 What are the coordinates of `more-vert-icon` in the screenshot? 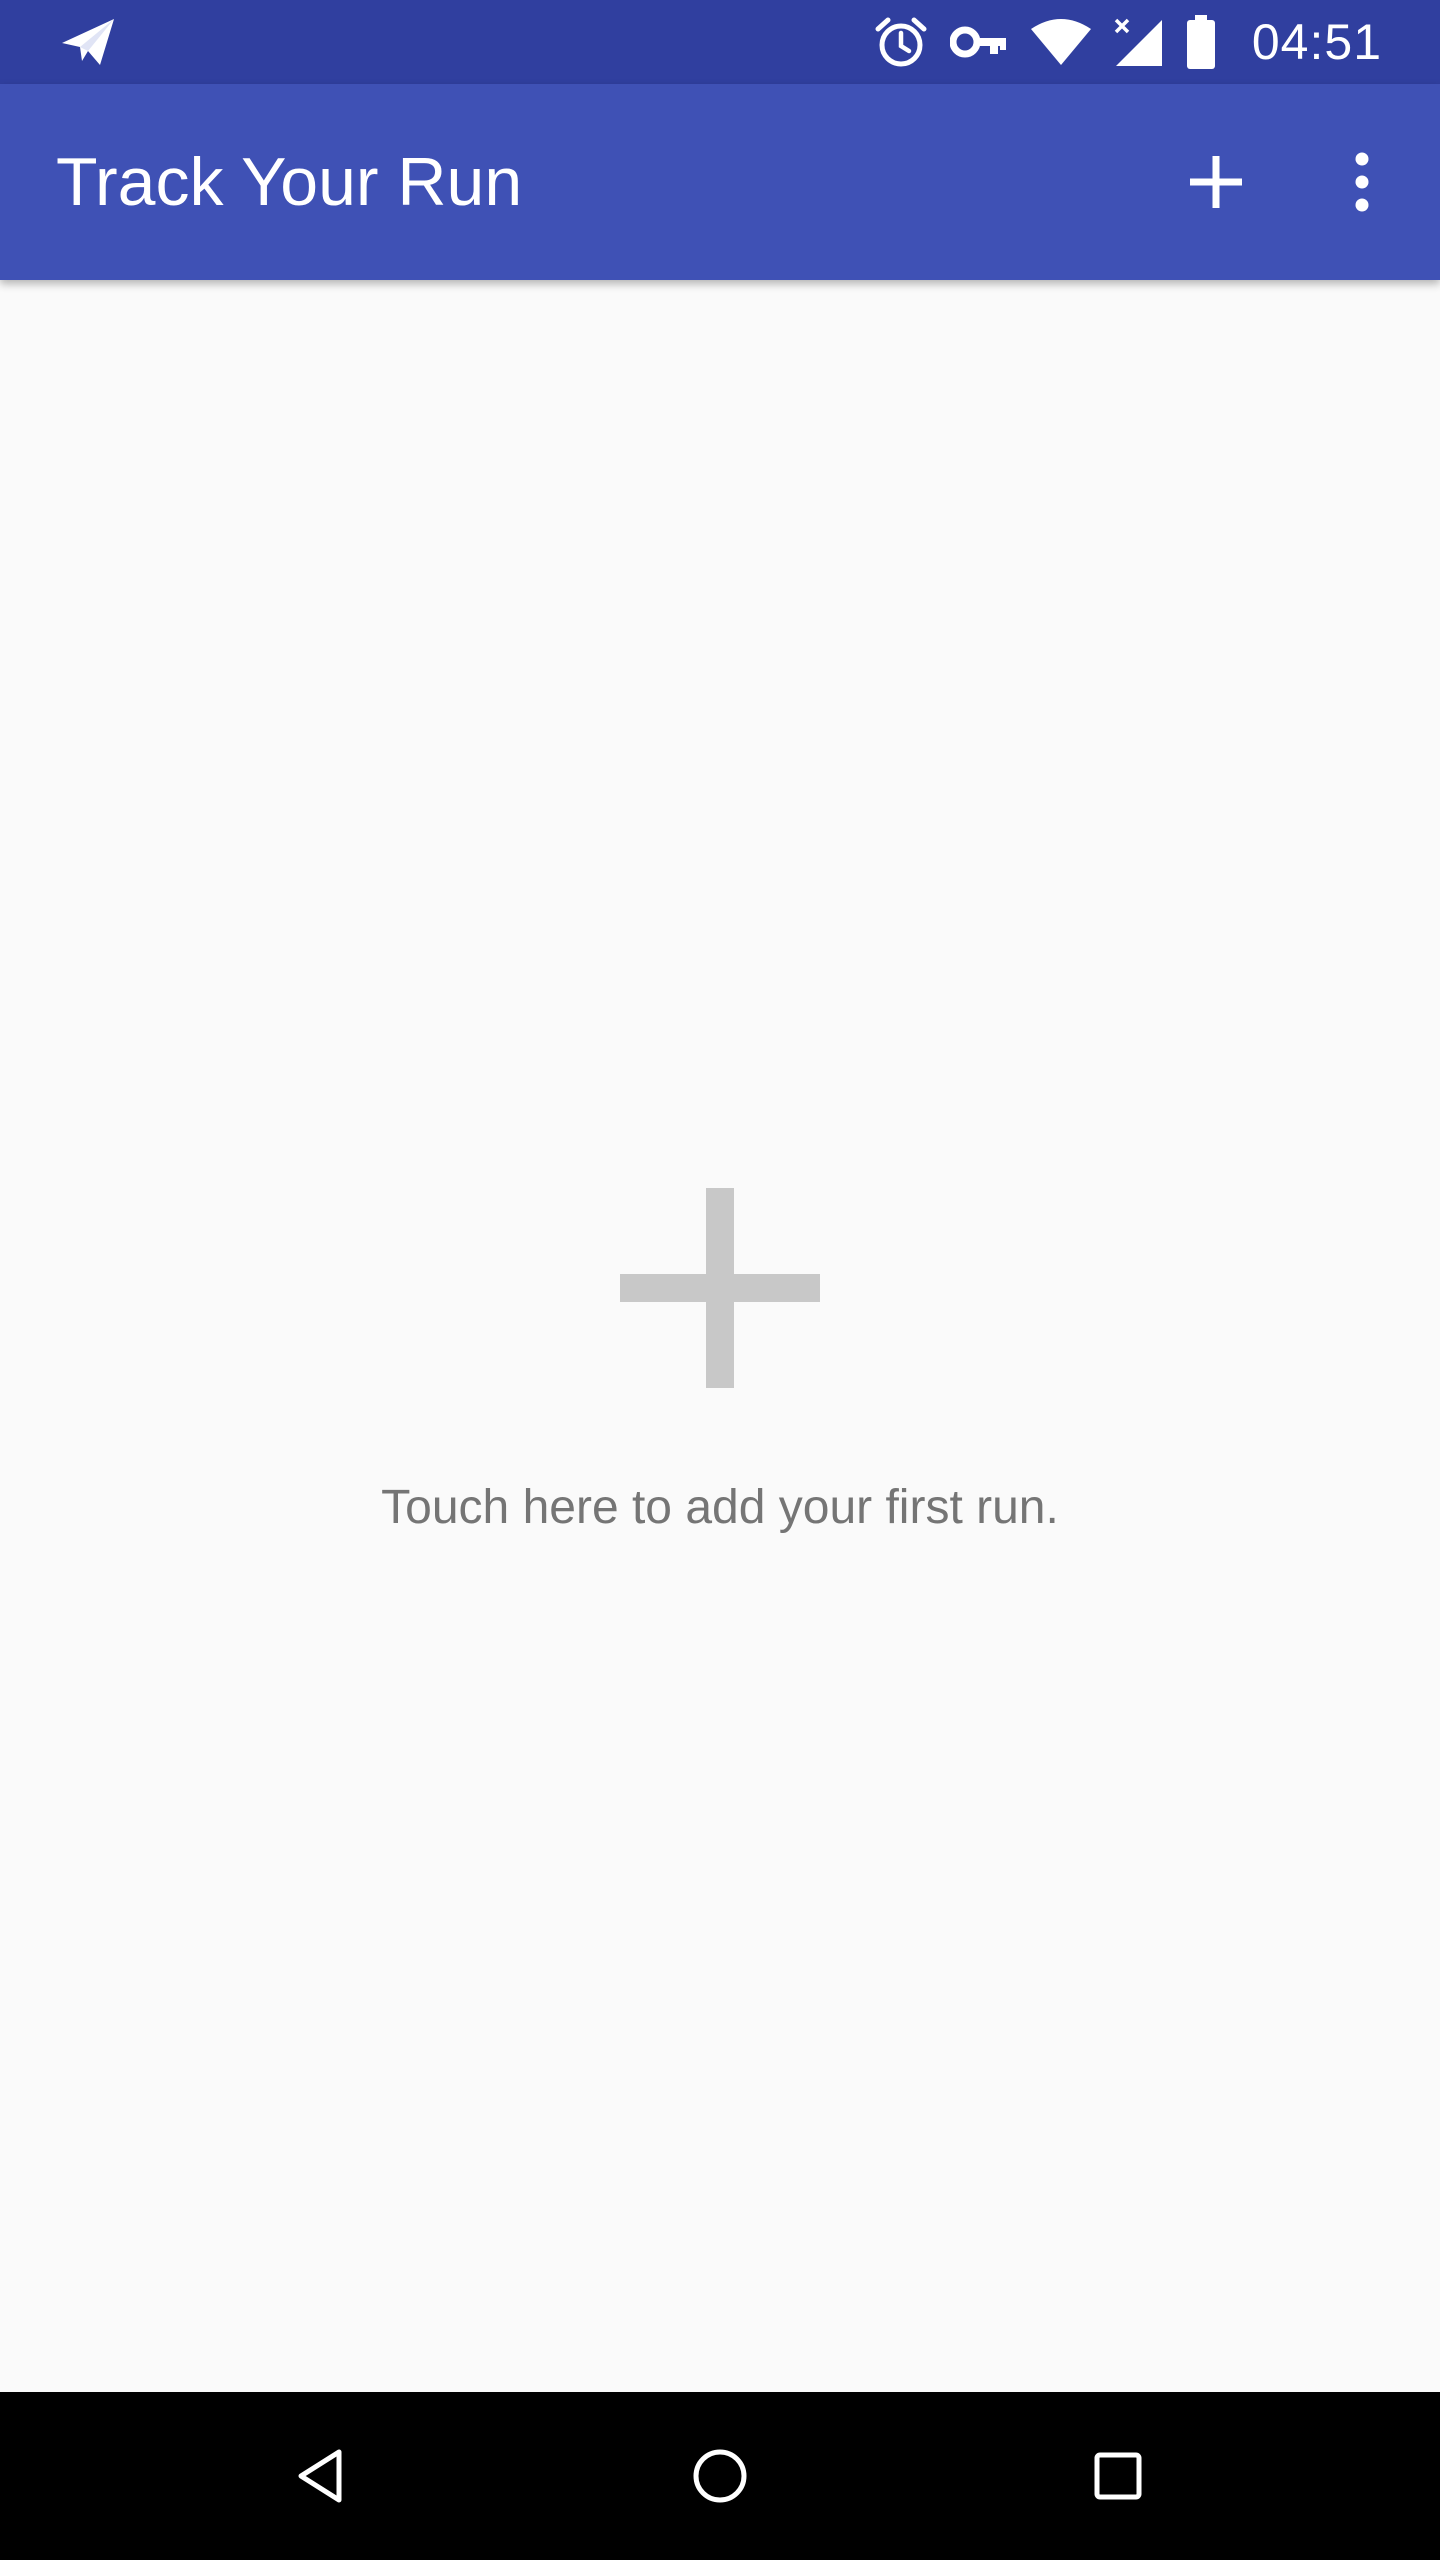 It's located at (1362, 182).